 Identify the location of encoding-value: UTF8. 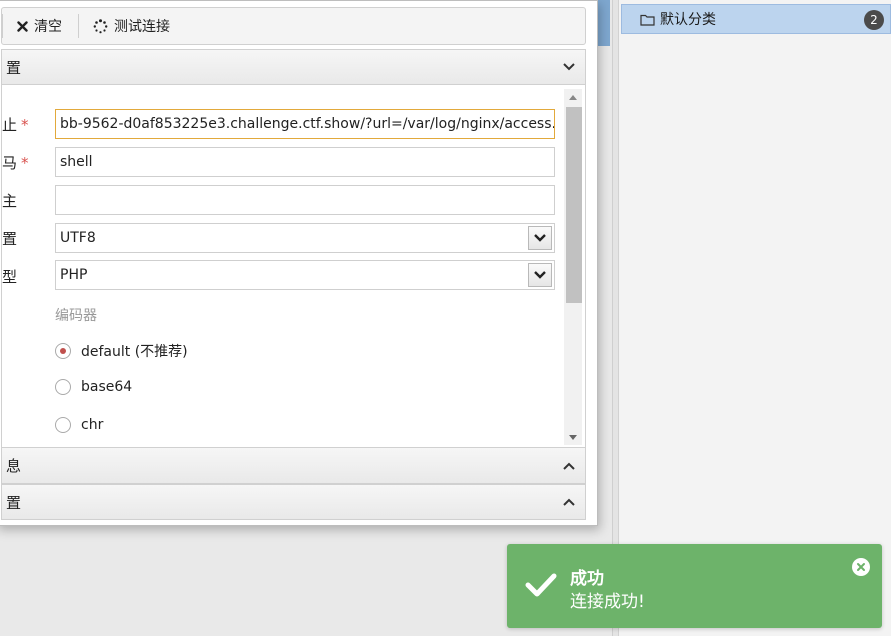
(78, 238).